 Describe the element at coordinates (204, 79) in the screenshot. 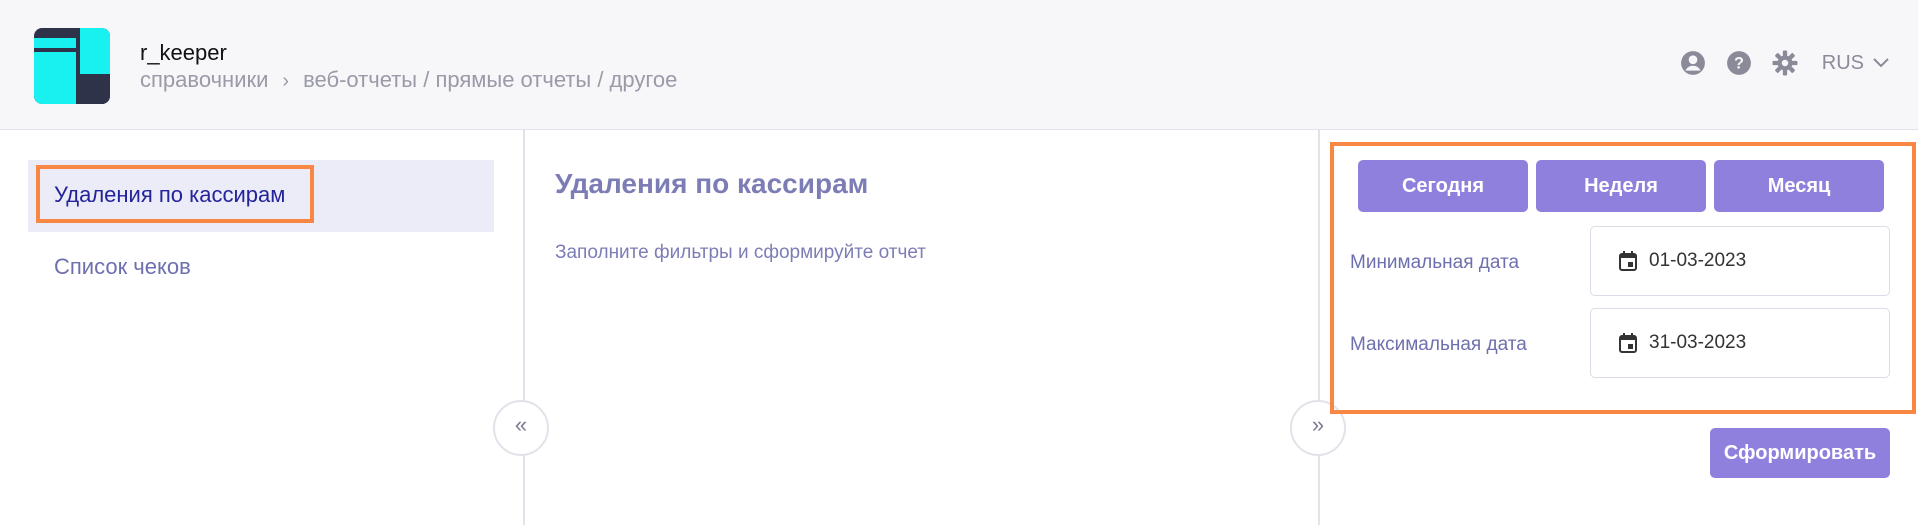

I see `breadcrumb-root-link: справочники` at that location.